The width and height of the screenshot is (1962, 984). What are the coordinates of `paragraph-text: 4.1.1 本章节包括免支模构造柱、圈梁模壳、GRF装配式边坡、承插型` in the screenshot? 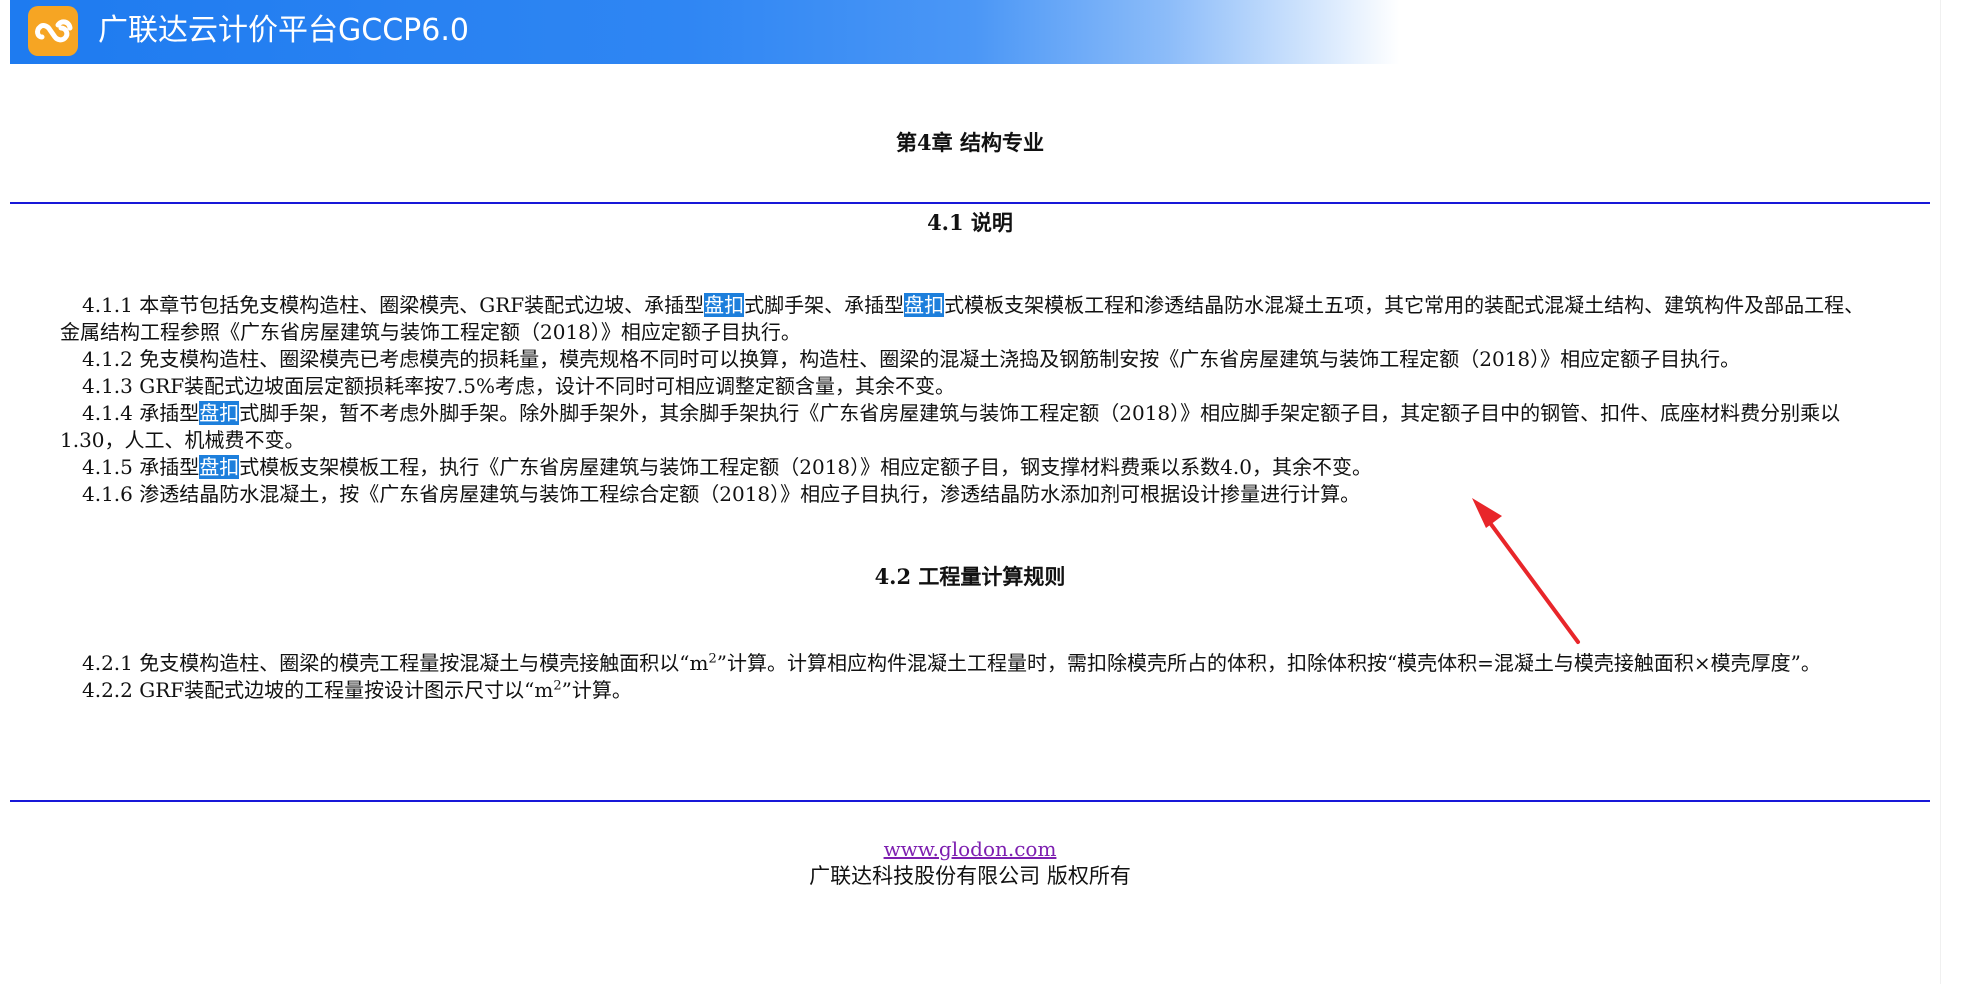 It's located at (393, 305).